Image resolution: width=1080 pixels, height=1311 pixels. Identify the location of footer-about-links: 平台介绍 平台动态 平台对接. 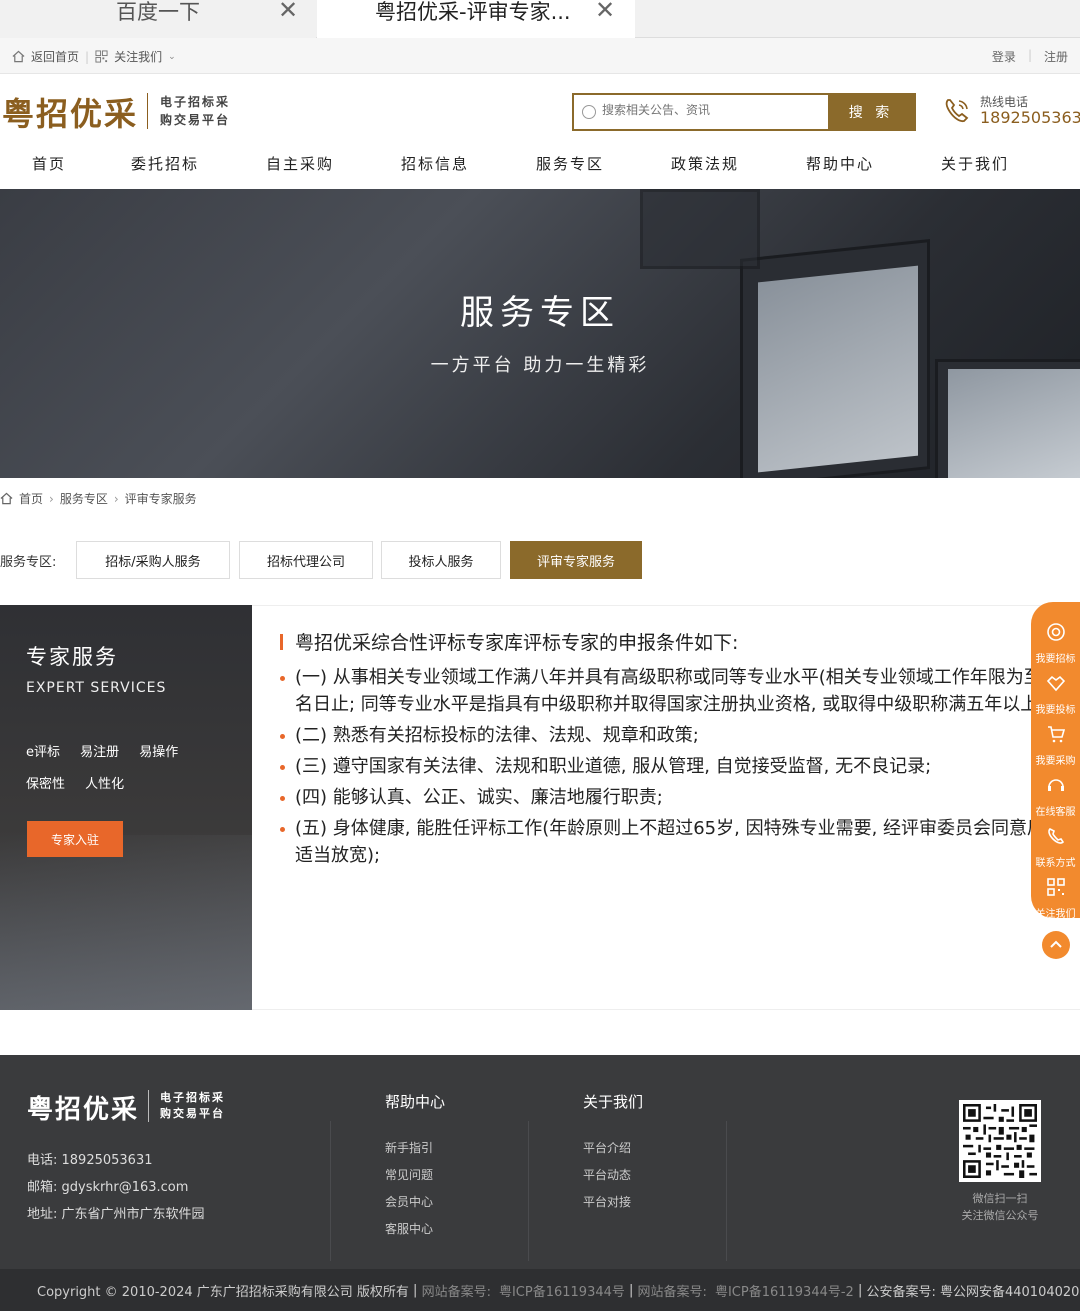
(607, 1175).